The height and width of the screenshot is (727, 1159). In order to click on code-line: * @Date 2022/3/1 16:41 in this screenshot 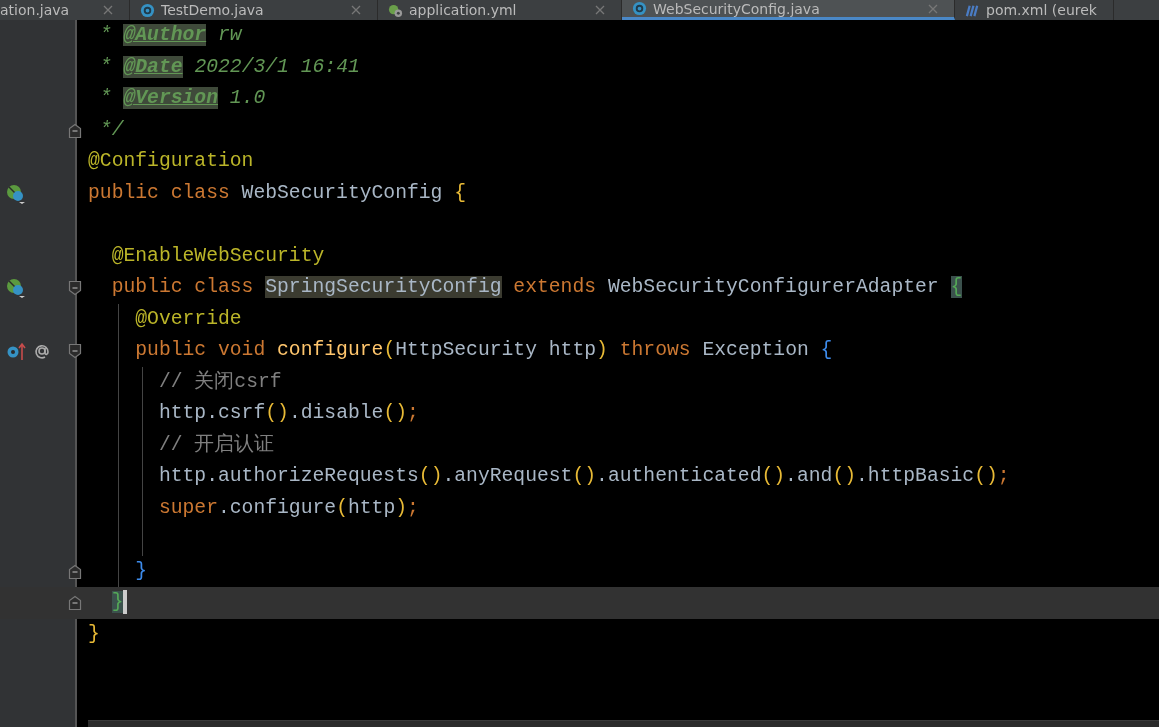, I will do `click(229, 66)`.